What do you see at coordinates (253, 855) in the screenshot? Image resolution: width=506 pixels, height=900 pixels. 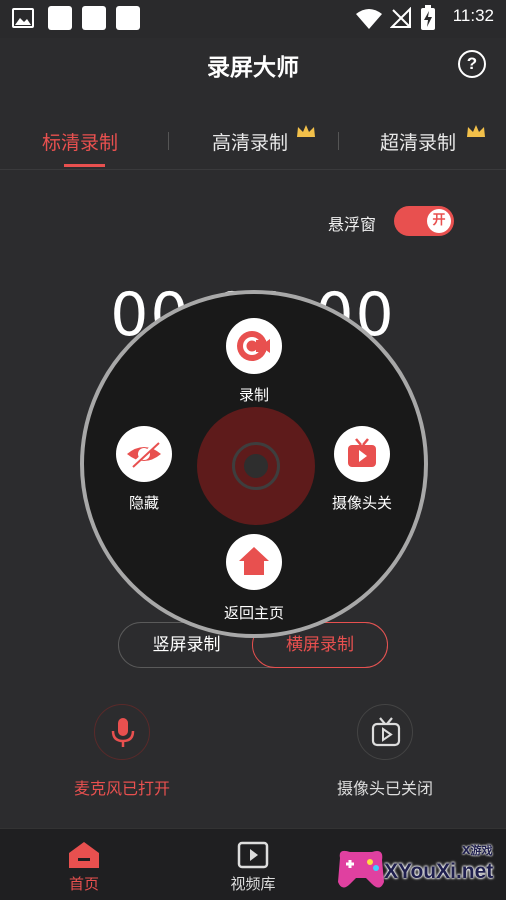 I see `video-library-icon` at bounding box center [253, 855].